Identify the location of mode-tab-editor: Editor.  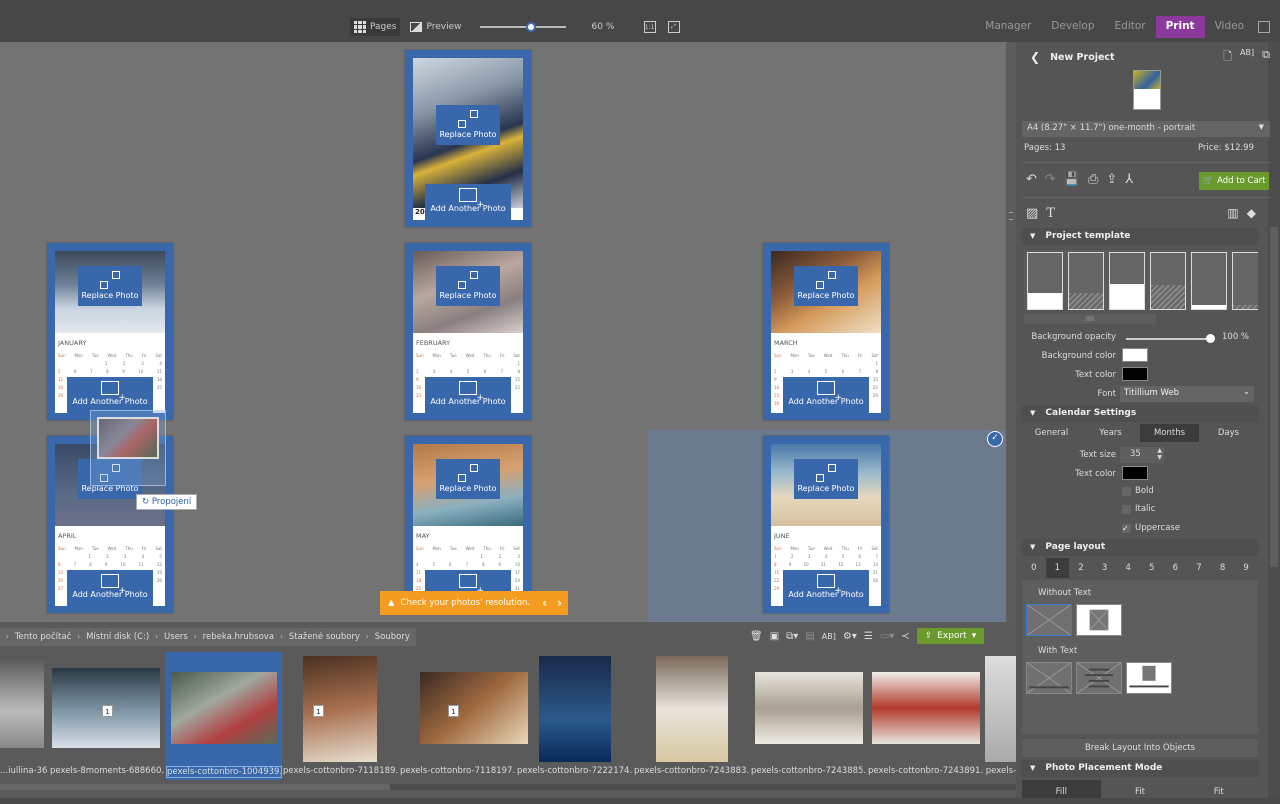
(1130, 27).